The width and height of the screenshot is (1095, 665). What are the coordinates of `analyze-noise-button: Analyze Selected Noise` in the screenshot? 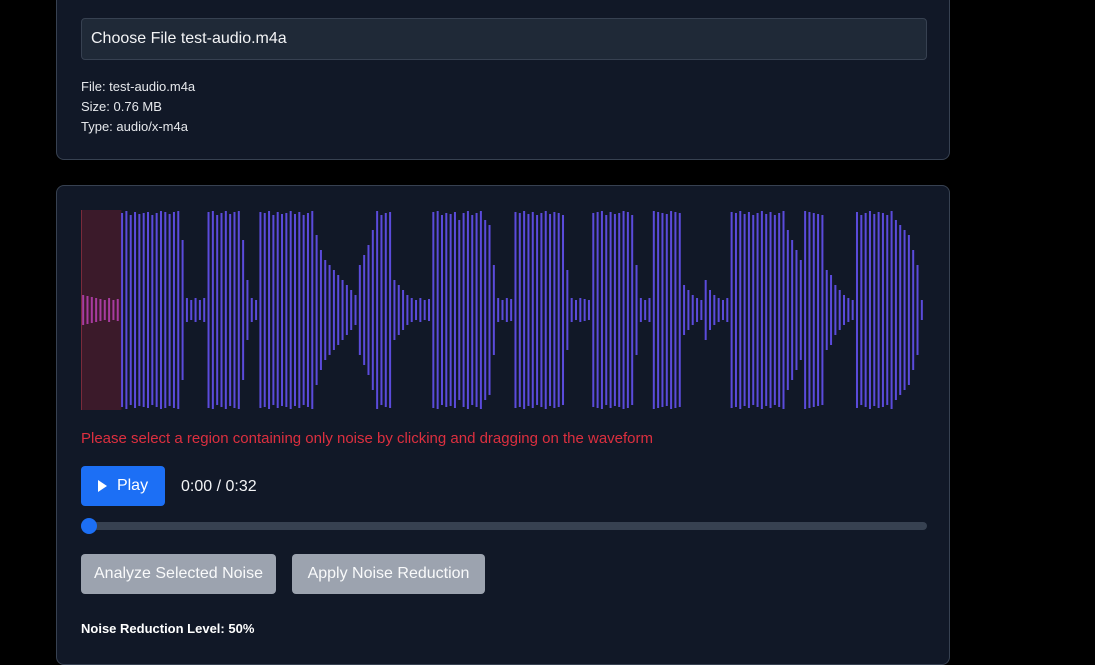 It's located at (178, 574).